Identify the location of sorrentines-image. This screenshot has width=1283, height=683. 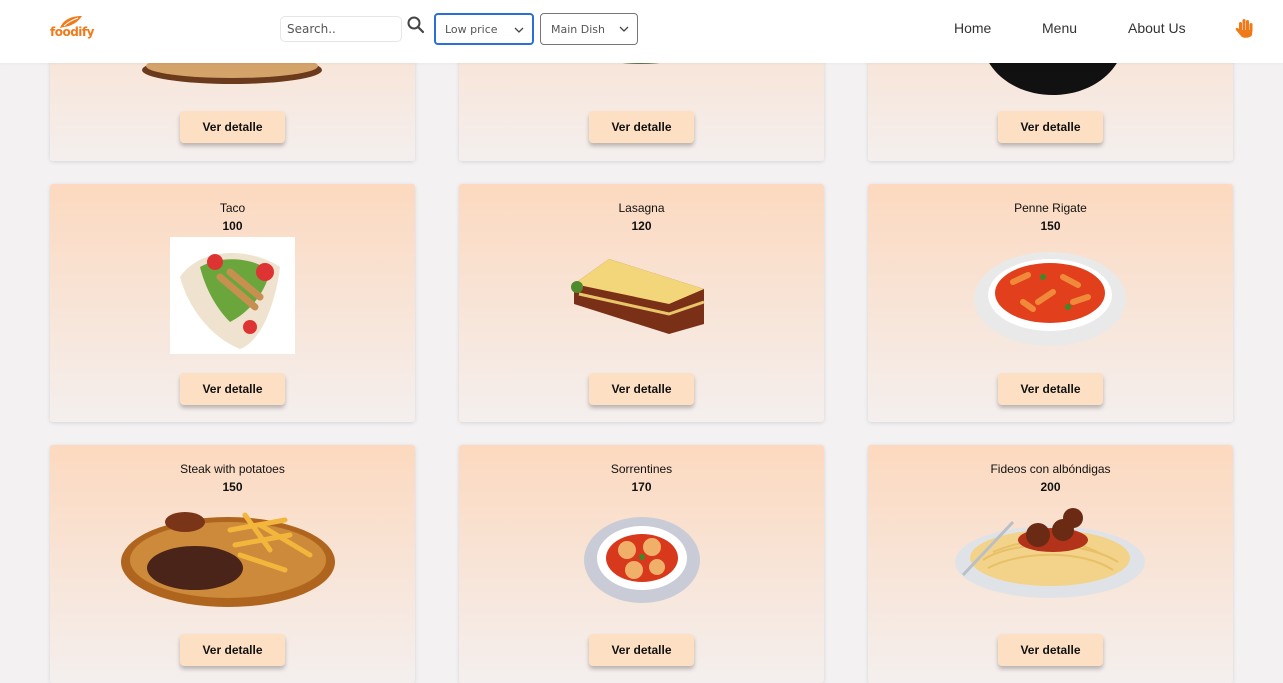
(642, 560).